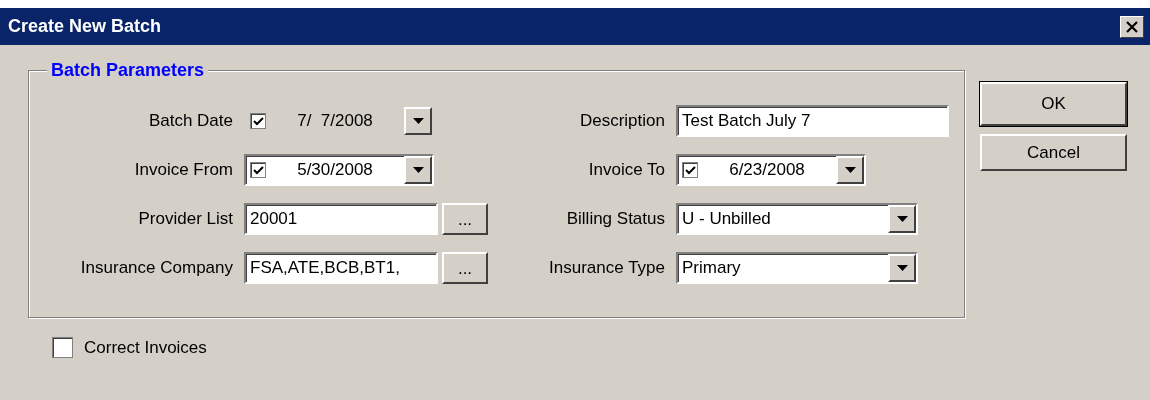 This screenshot has width=1150, height=400. I want to click on field-label: Insurance Type, so click(607, 268).